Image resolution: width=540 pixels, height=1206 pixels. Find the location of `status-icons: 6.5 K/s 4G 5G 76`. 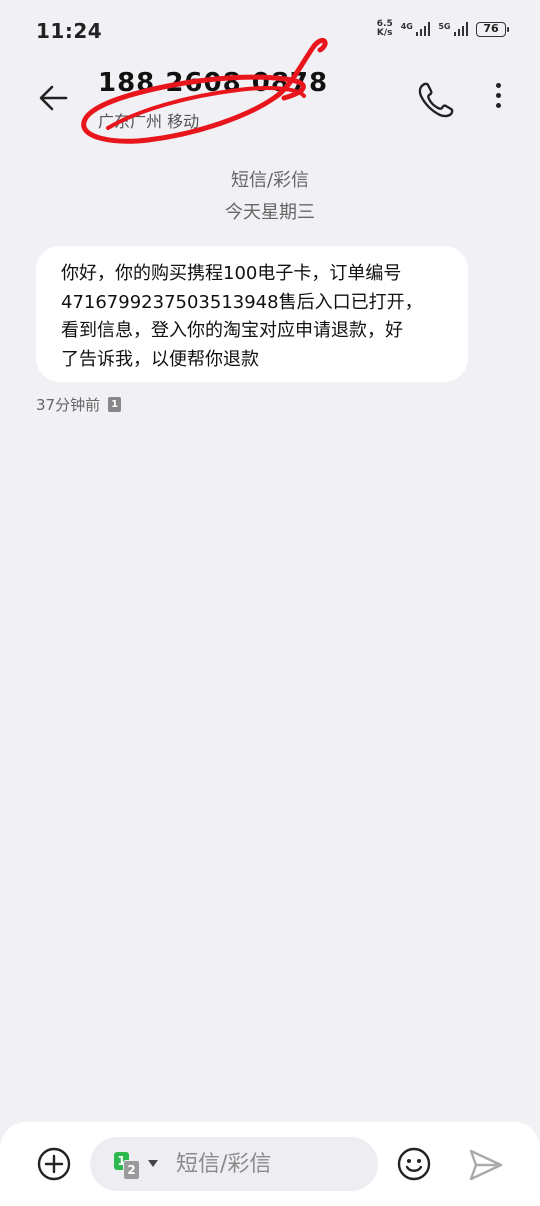

status-icons: 6.5 K/s 4G 5G 76 is located at coordinates (443, 29).